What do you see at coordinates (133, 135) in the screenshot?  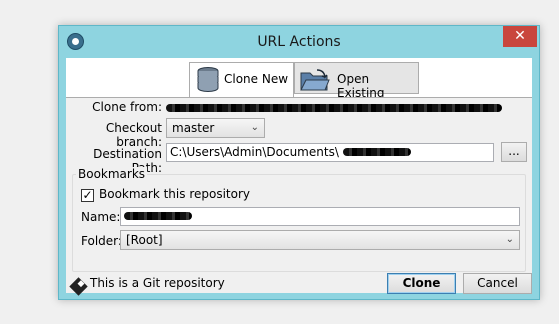 I see `checkout-branch-label: Checkout branch:` at bounding box center [133, 135].